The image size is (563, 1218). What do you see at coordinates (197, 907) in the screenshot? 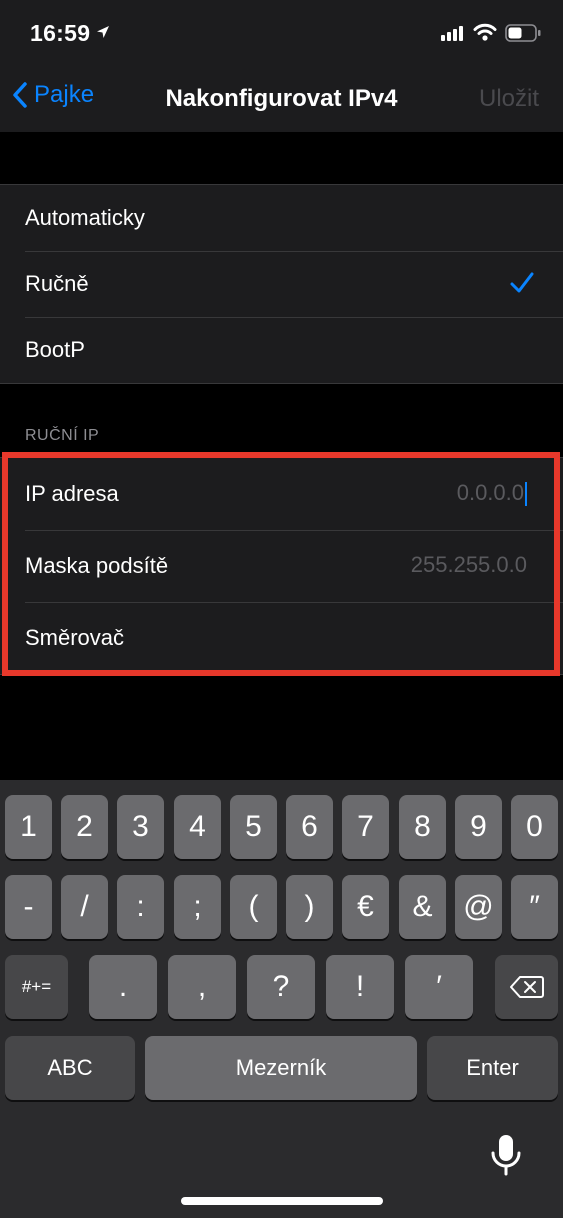
I see `key-semicolon: ;` at bounding box center [197, 907].